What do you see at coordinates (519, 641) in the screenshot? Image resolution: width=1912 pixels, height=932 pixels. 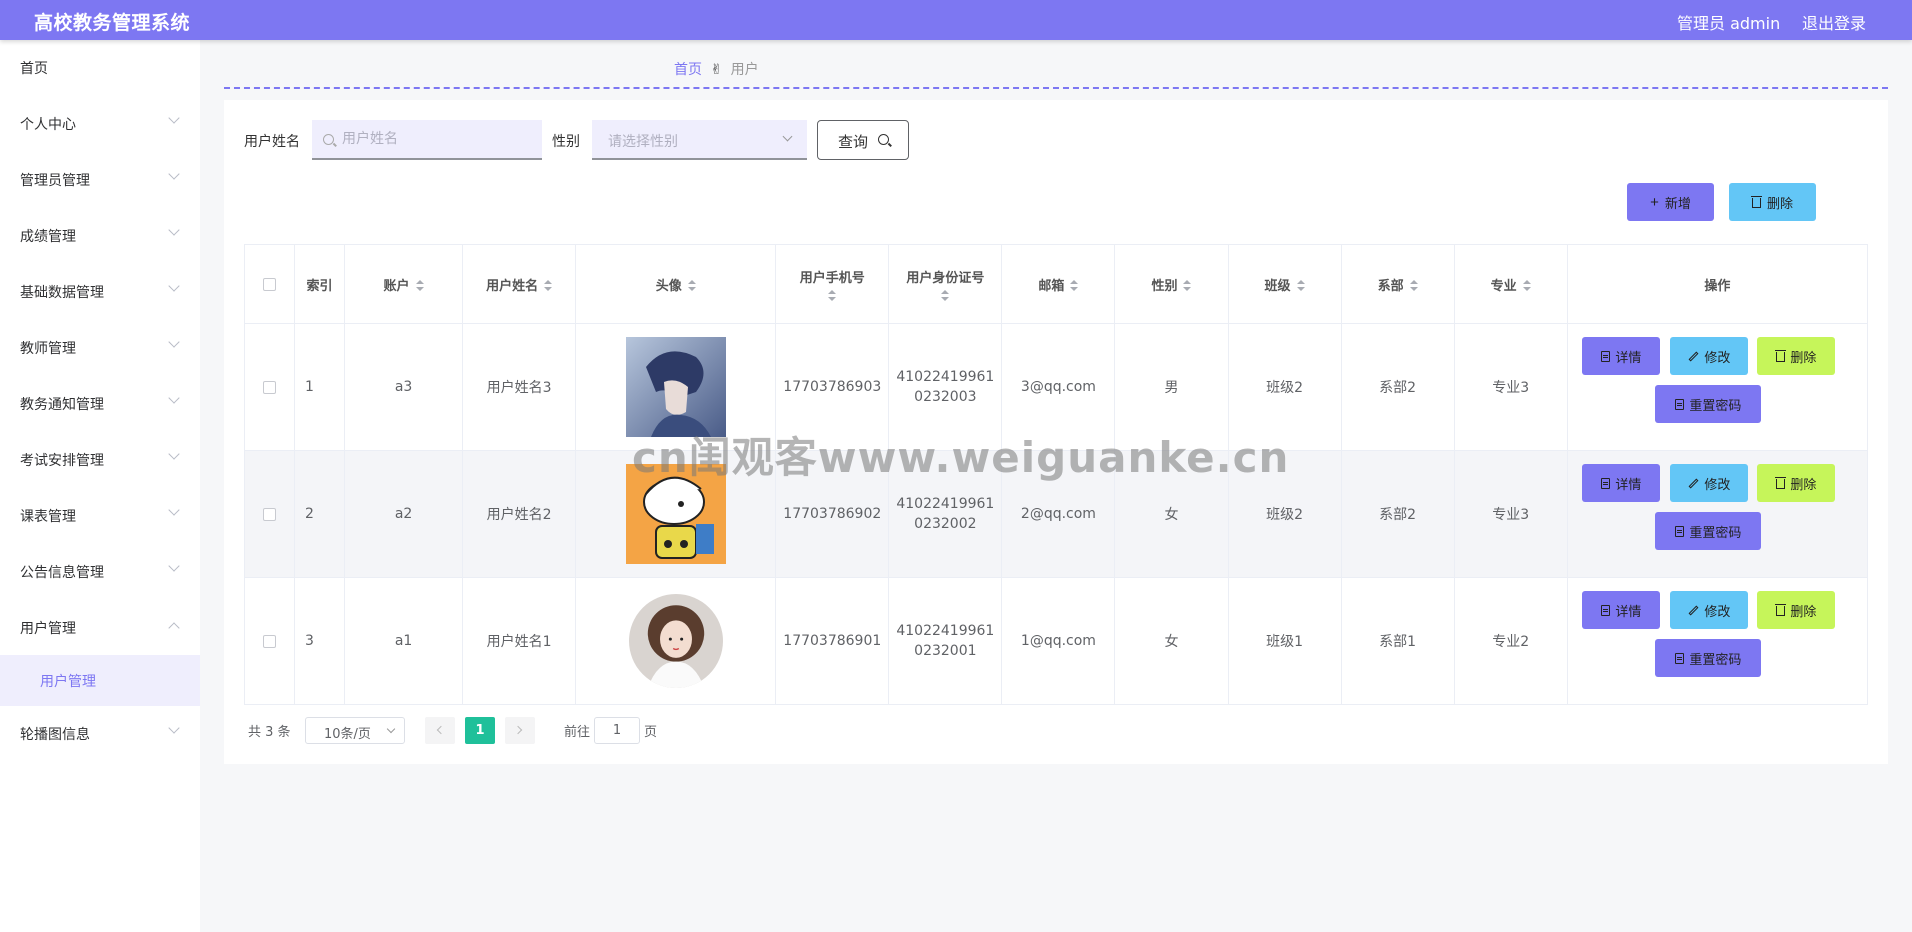 I see `cell-name: 用户姓名1` at bounding box center [519, 641].